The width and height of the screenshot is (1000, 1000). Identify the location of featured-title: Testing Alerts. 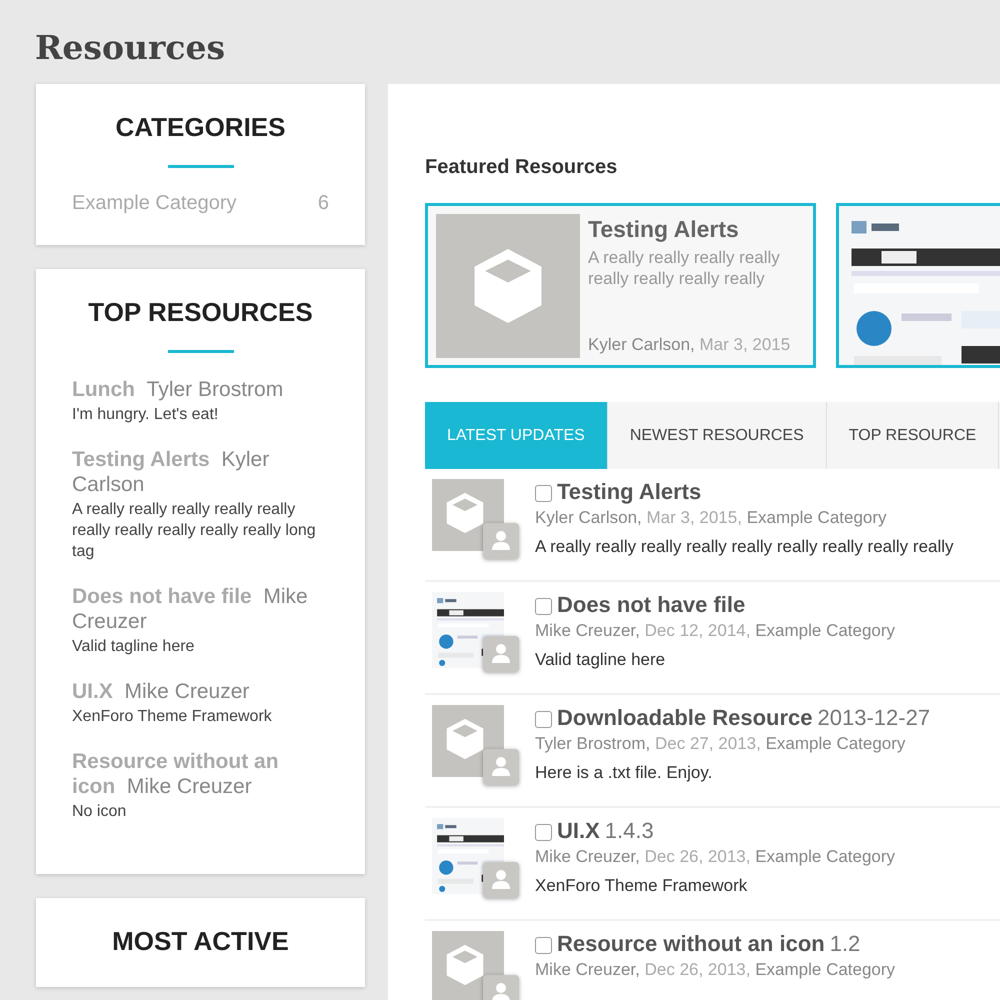
(664, 229).